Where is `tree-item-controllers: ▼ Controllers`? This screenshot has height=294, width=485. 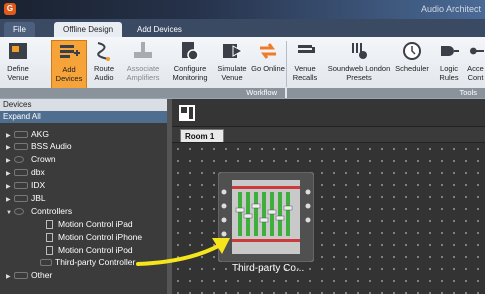 tree-item-controllers: ▼ Controllers is located at coordinates (39, 211).